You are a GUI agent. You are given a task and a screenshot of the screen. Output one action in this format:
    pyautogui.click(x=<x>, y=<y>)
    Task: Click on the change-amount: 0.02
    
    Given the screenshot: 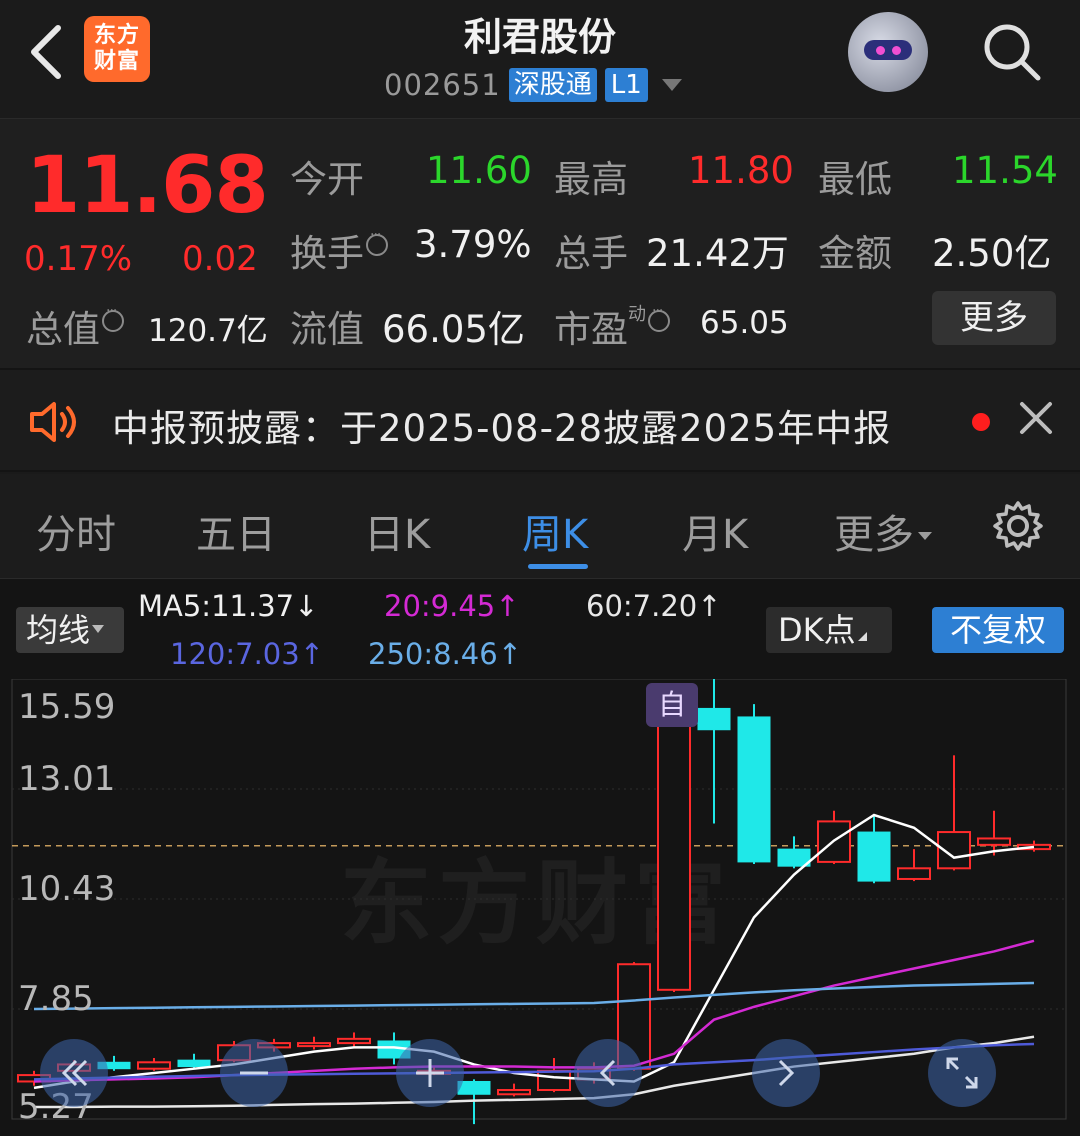 What is the action you would take?
    pyautogui.click(x=220, y=259)
    